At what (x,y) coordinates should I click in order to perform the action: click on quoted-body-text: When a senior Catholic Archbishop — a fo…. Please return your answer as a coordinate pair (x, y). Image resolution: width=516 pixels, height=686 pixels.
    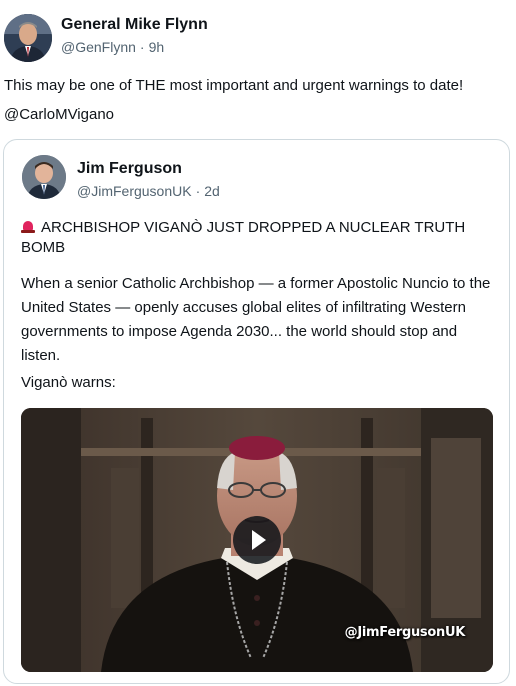
    Looking at the image, I should click on (256, 319).